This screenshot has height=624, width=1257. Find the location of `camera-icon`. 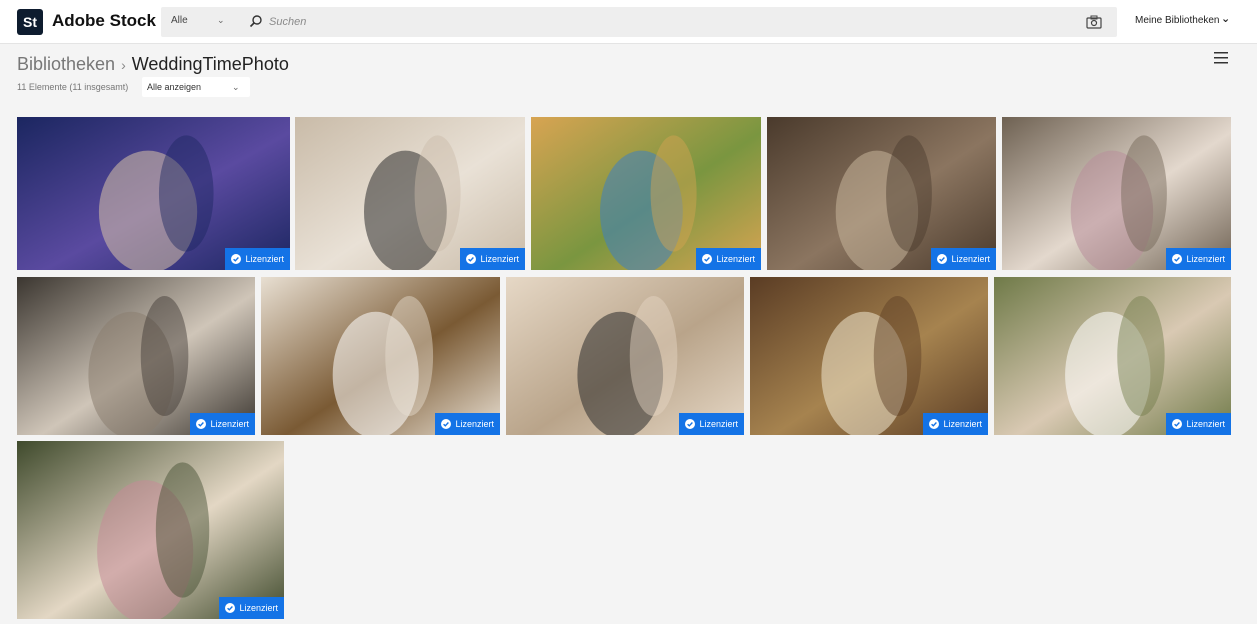

camera-icon is located at coordinates (1094, 22).